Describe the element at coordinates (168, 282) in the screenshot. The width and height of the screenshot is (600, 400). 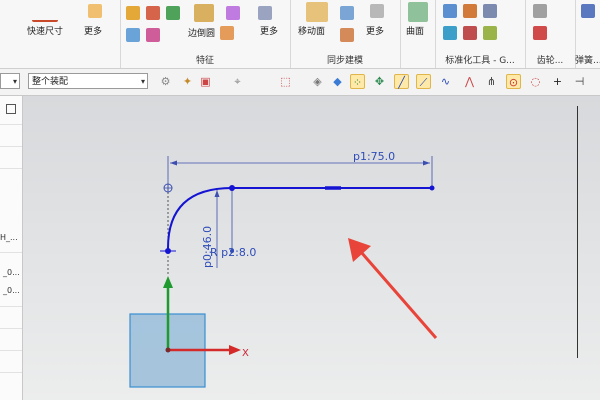
I see `y-axis-arrow-icon` at that location.